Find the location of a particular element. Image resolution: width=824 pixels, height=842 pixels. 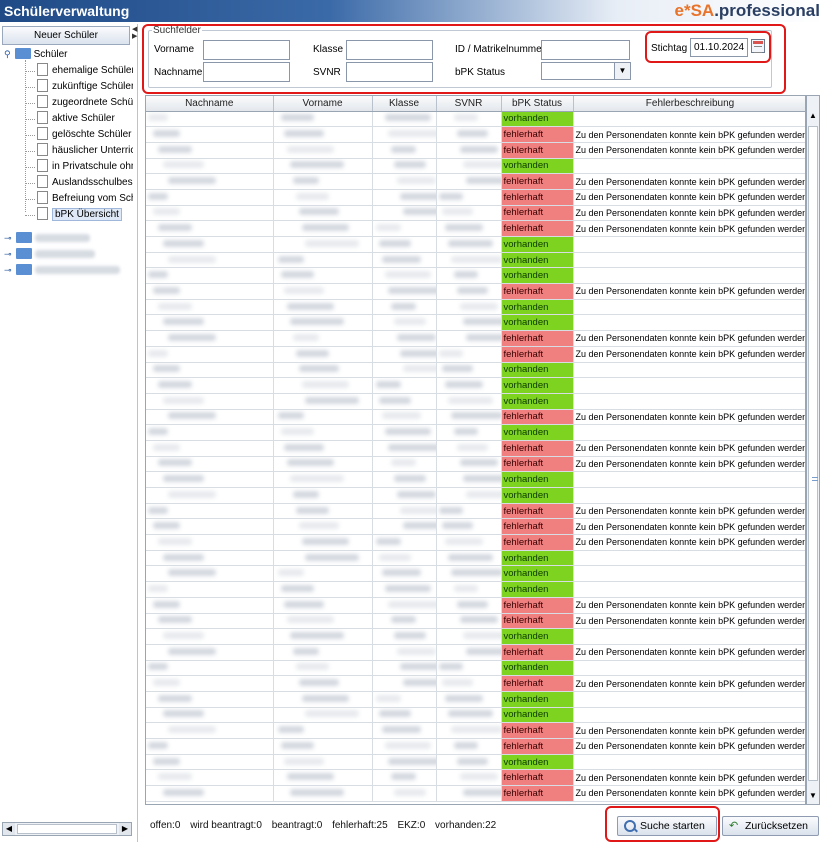

column-header: Fehlerbeschreibung is located at coordinates (689, 104).